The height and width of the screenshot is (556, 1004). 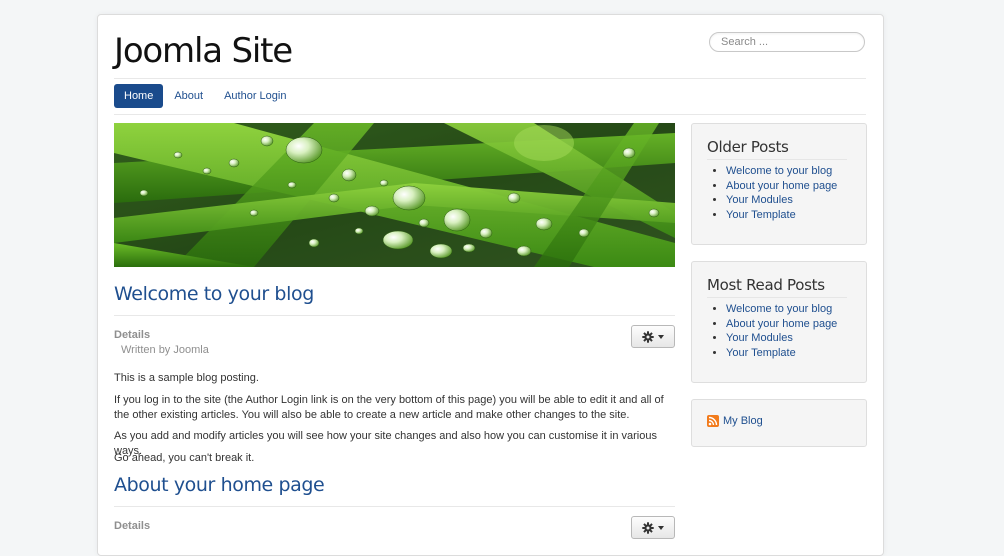 What do you see at coordinates (188, 96) in the screenshot?
I see `nav-item-about: About` at bounding box center [188, 96].